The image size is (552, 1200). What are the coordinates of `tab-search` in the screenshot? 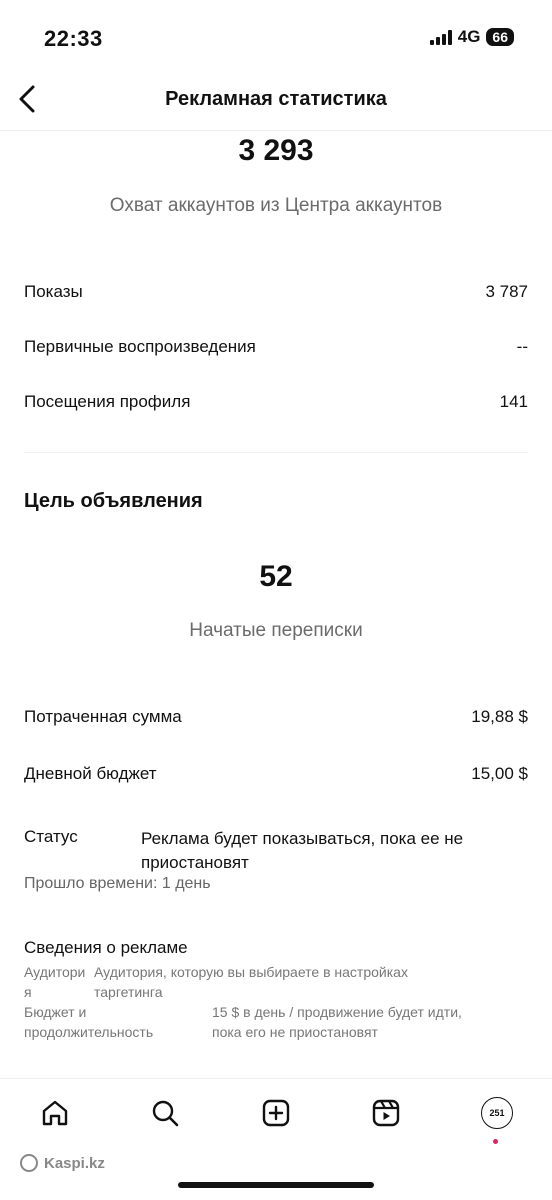 It's located at (165, 1113).